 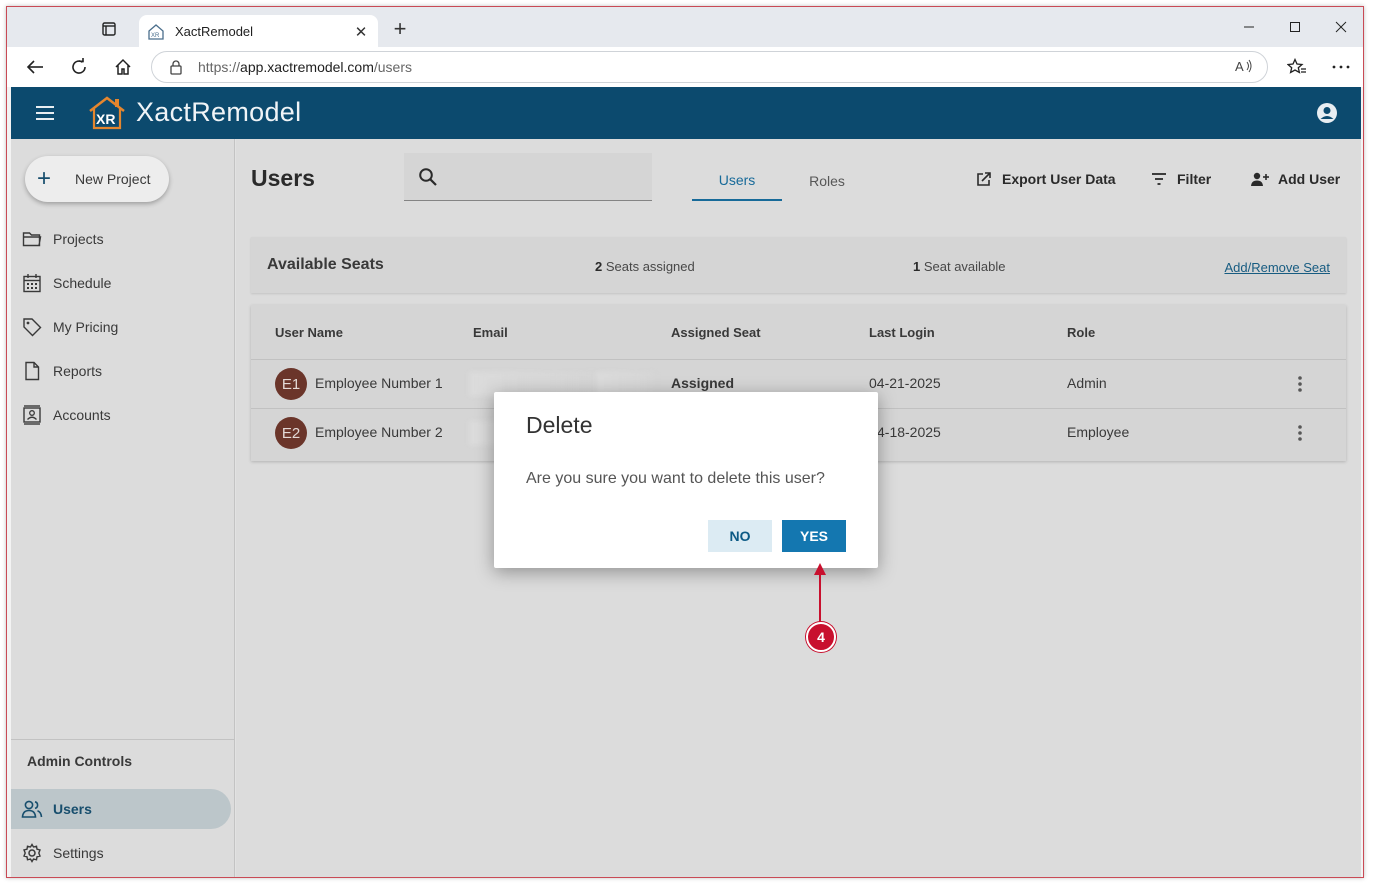 I want to click on new-tab-button: +, so click(x=400, y=28).